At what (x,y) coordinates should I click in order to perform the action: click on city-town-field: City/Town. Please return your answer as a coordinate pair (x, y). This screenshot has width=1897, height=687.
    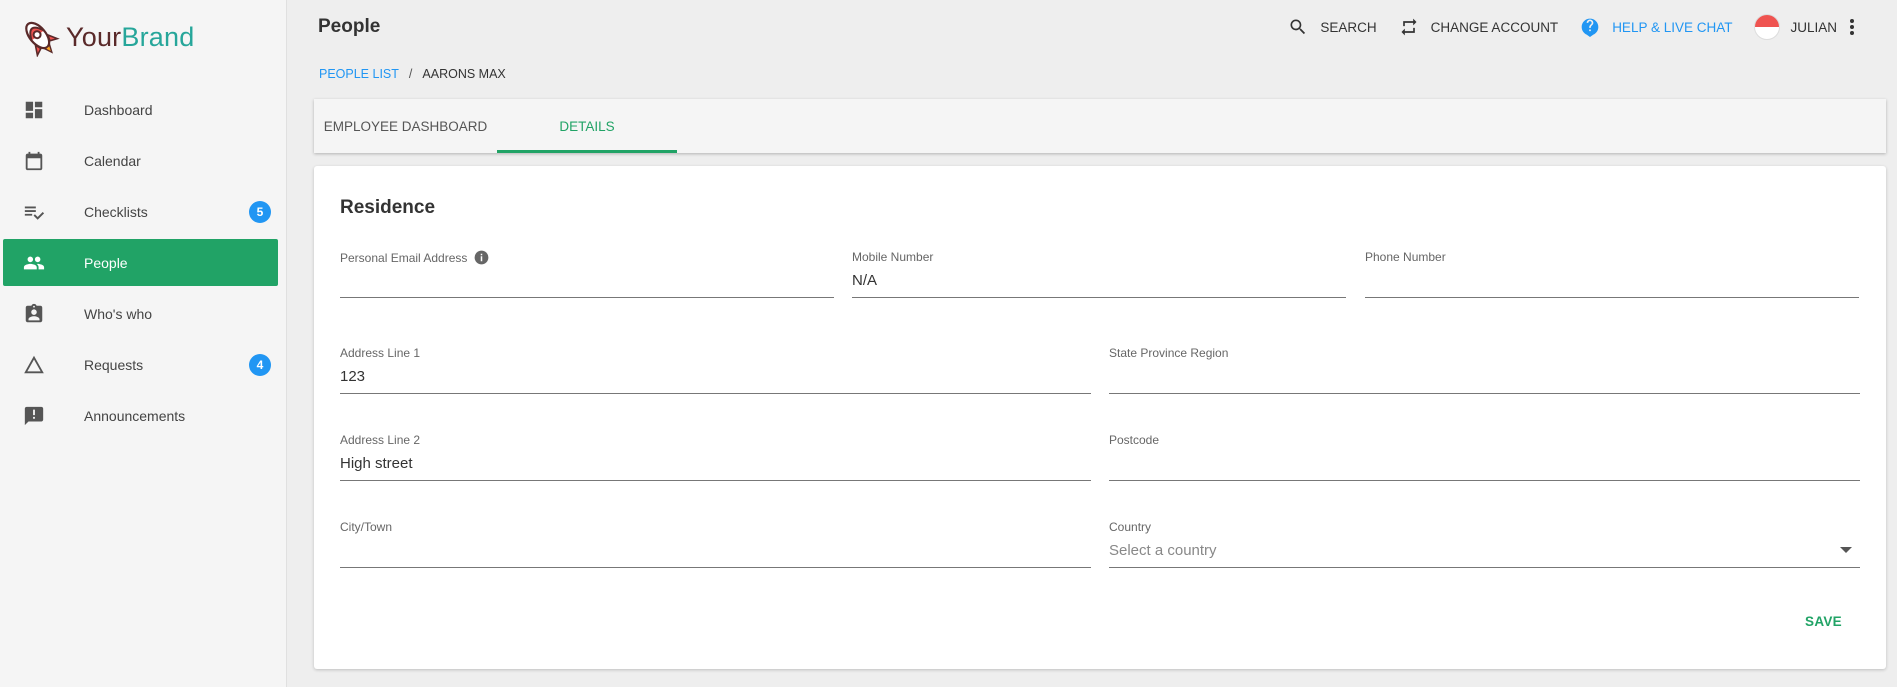
    Looking at the image, I should click on (715, 544).